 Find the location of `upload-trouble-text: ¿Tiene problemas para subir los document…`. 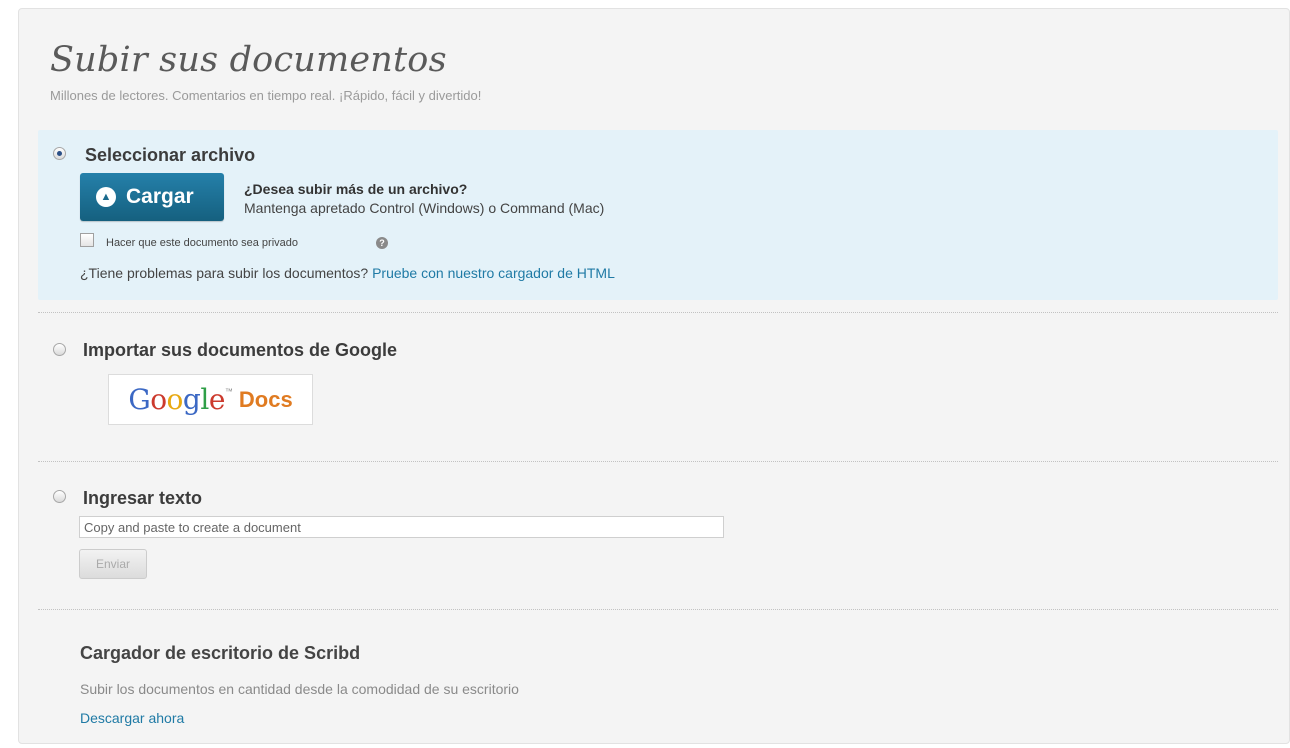

upload-trouble-text: ¿Tiene problemas para subir los document… is located at coordinates (347, 273).